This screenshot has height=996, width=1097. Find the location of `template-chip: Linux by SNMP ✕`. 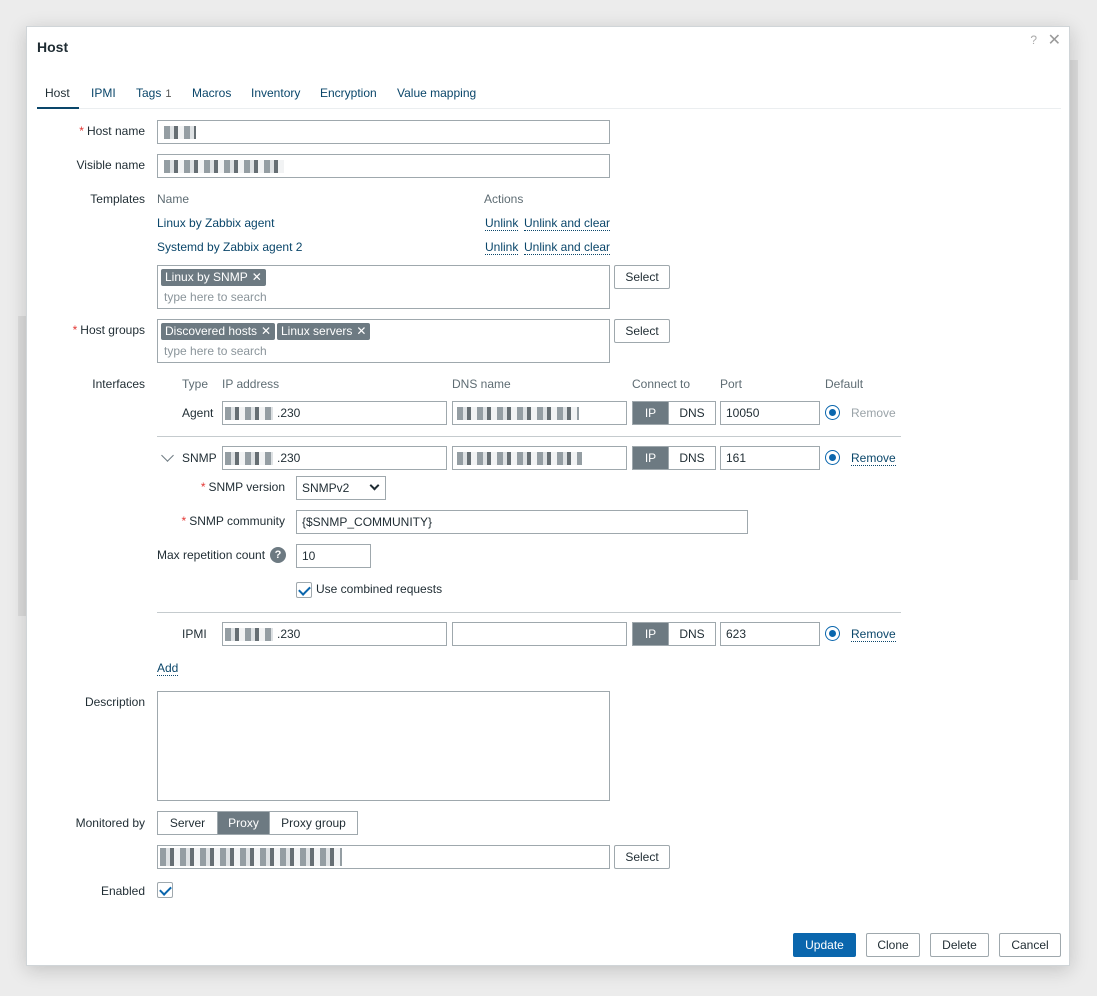

template-chip: Linux by SNMP ✕ is located at coordinates (213, 277).